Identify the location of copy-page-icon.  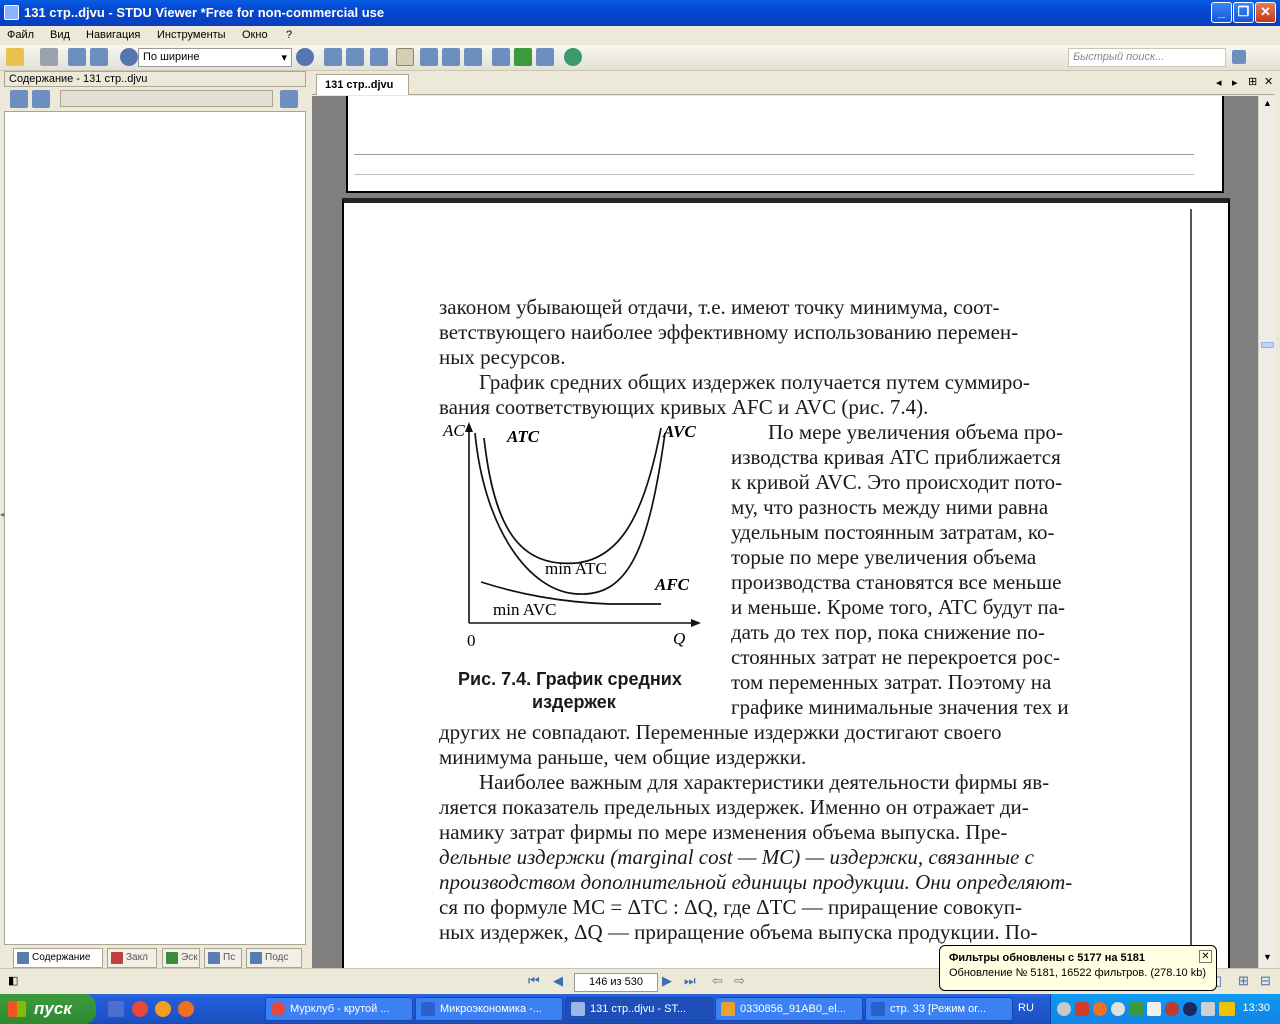
(77, 57).